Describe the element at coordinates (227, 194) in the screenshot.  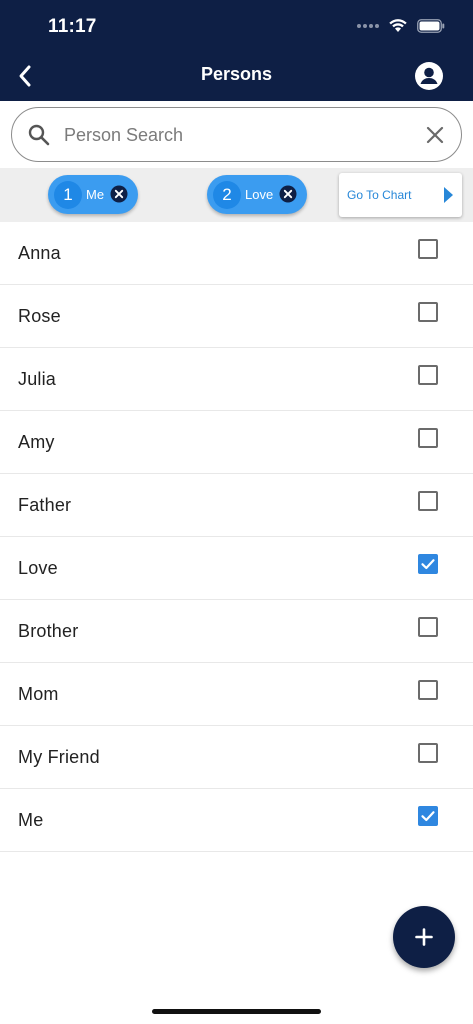
I see `chip-number: 2` at that location.